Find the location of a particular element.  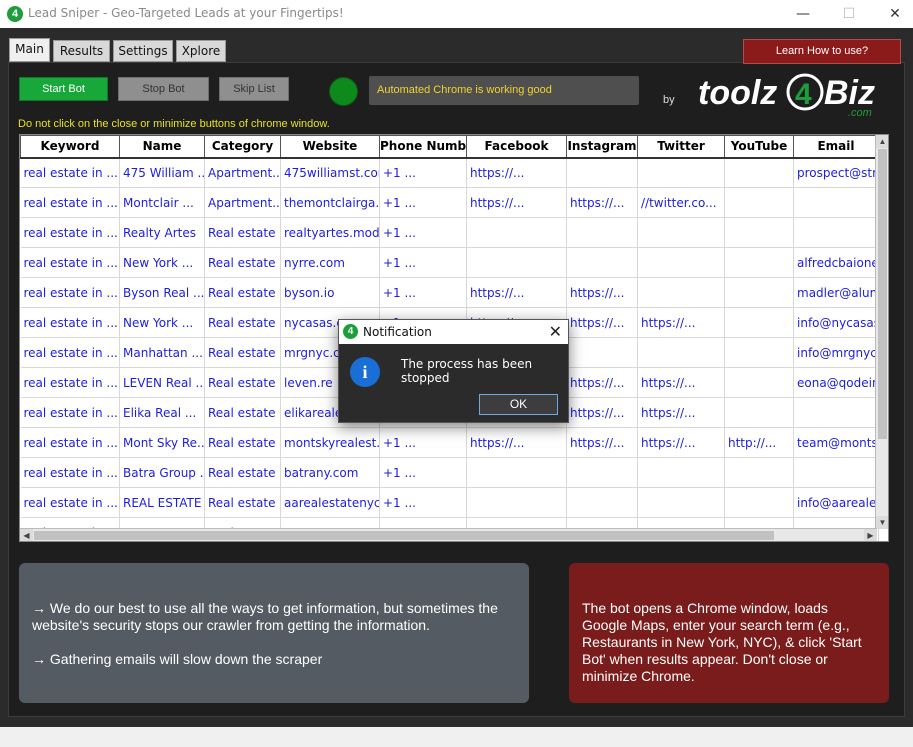

table-cell: info@nycasas.c is located at coordinates (836, 322).